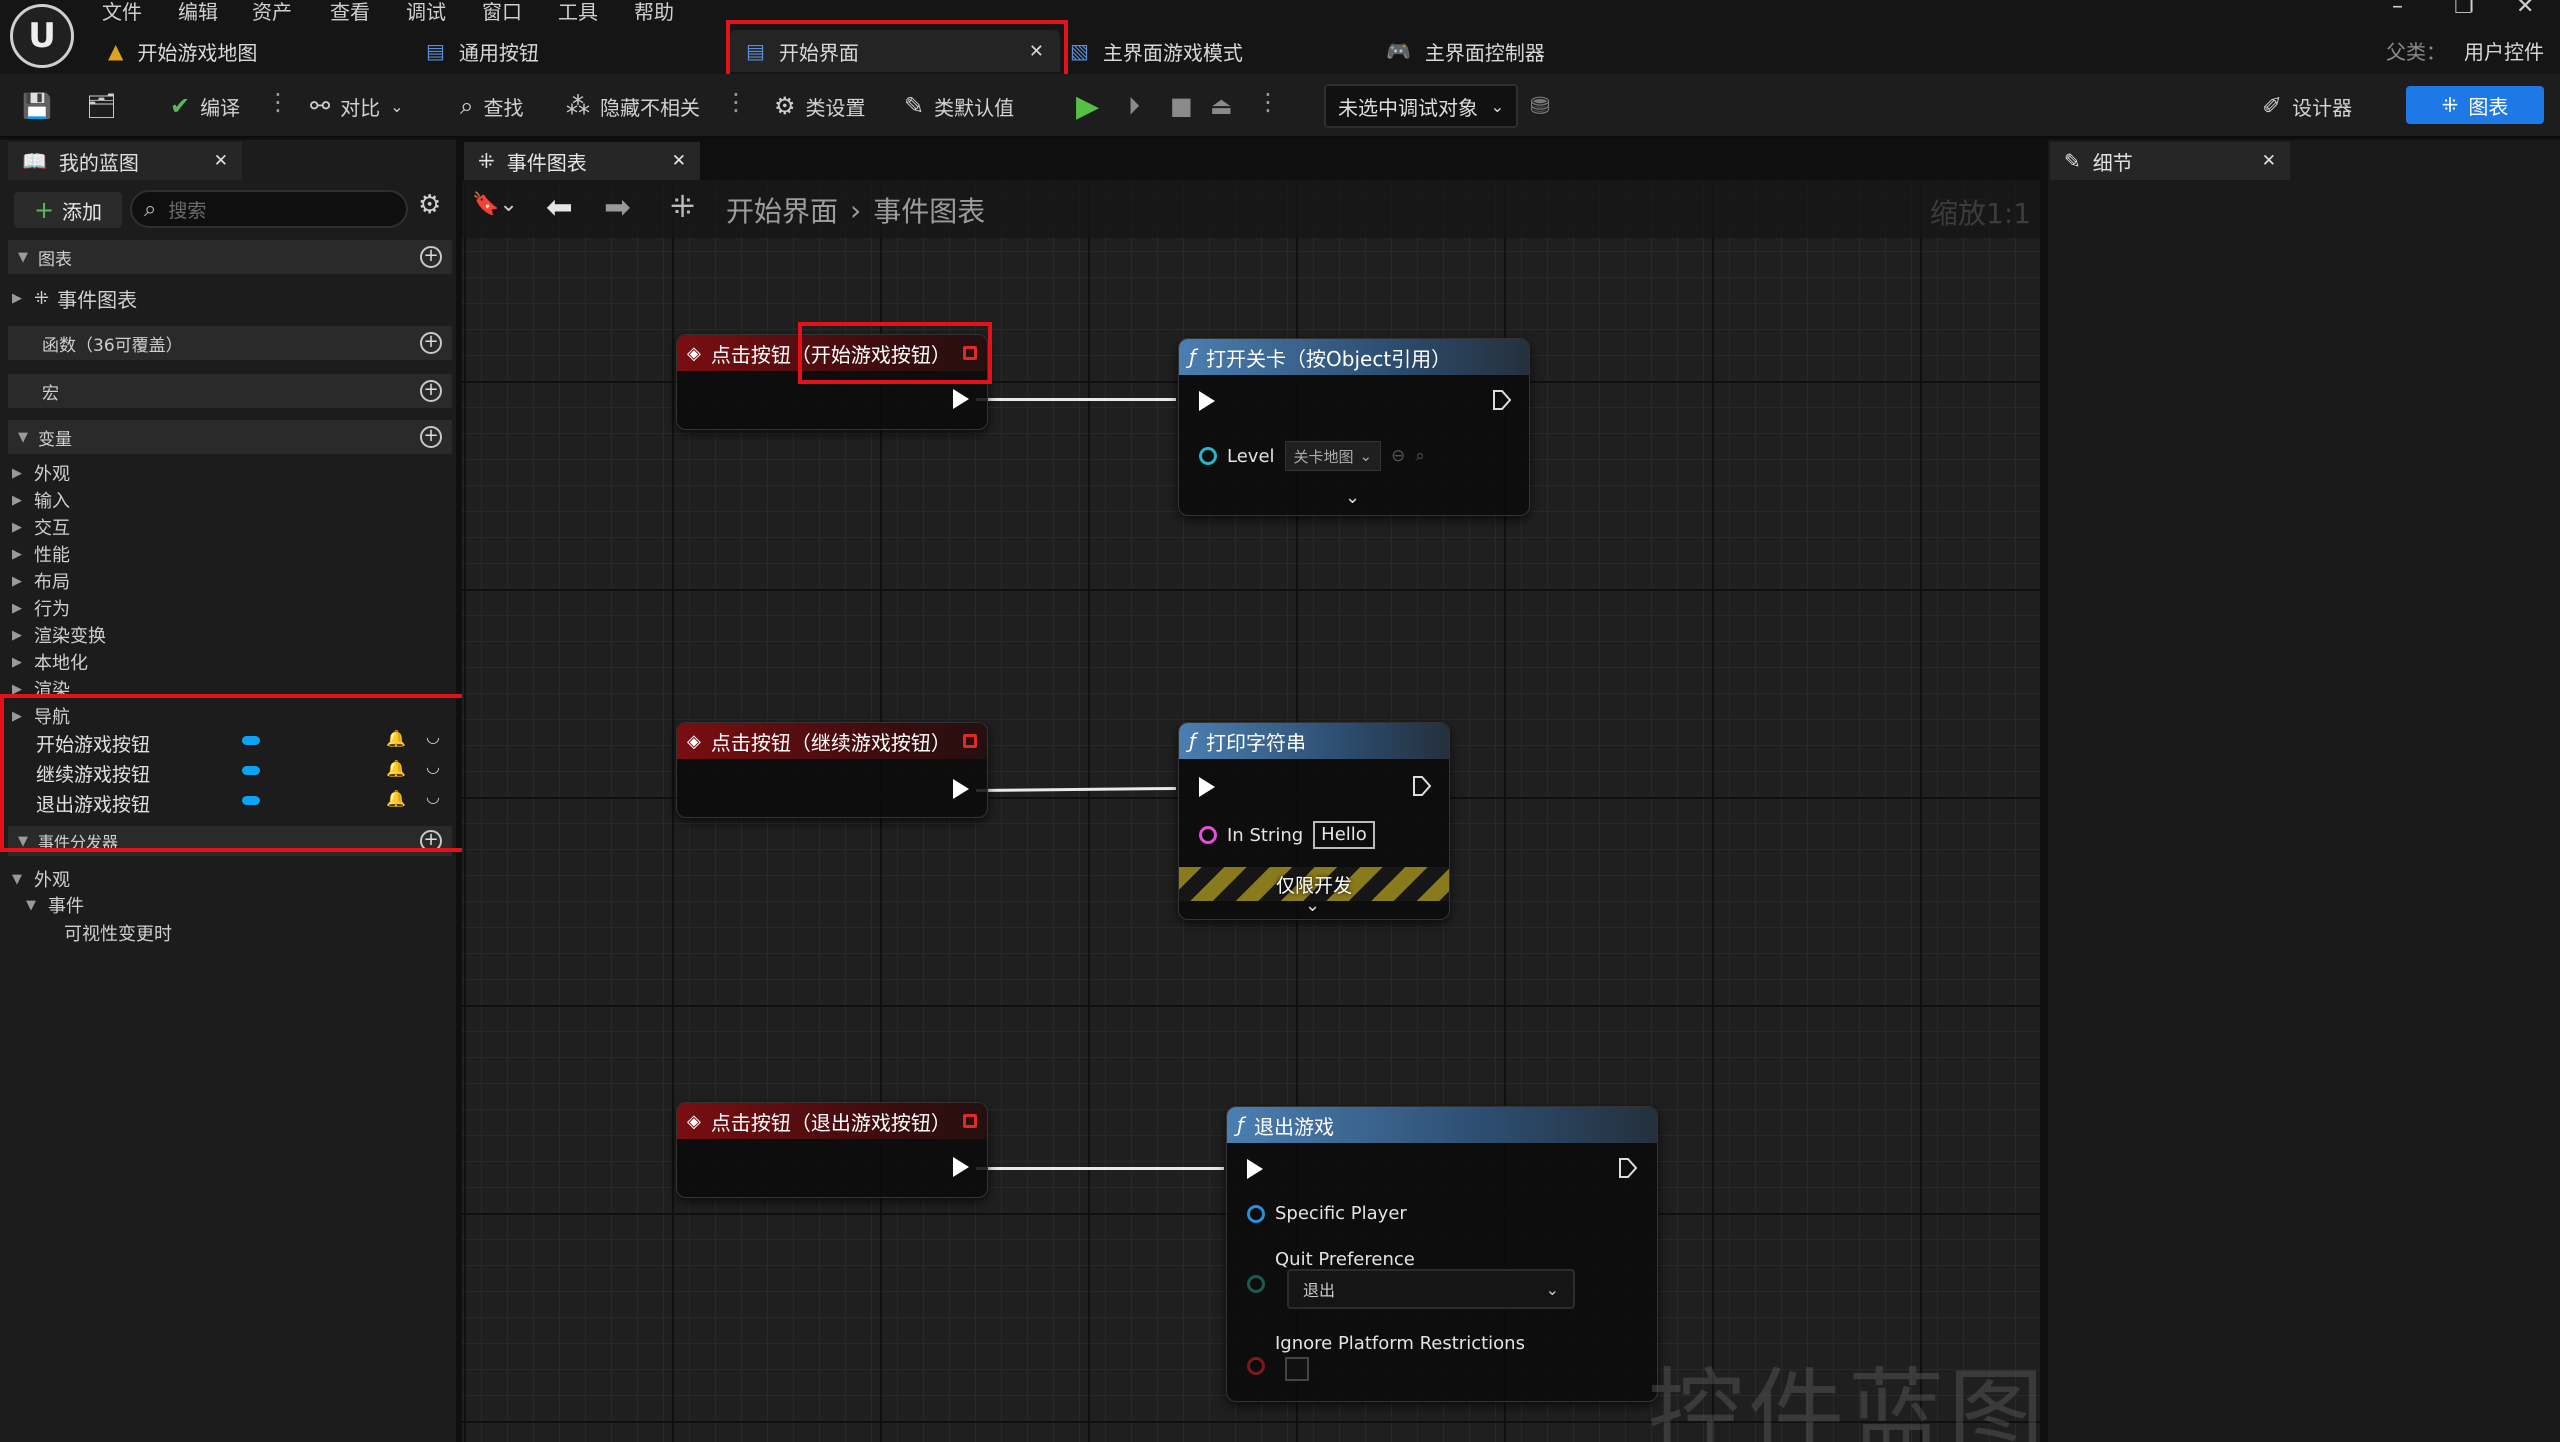 Image resolution: width=2560 pixels, height=1442 pixels. I want to click on use-selected-icon: ⊖, so click(1398, 456).